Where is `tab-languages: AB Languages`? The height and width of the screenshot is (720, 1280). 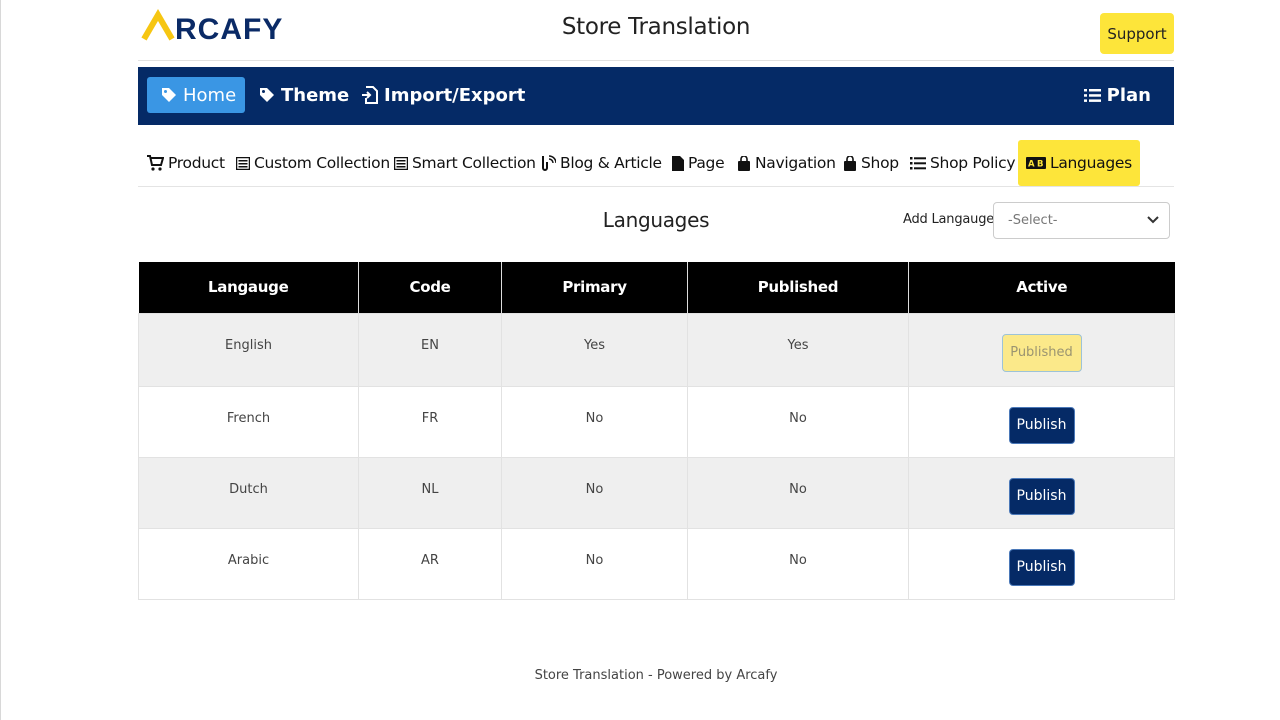 tab-languages: AB Languages is located at coordinates (1079, 163).